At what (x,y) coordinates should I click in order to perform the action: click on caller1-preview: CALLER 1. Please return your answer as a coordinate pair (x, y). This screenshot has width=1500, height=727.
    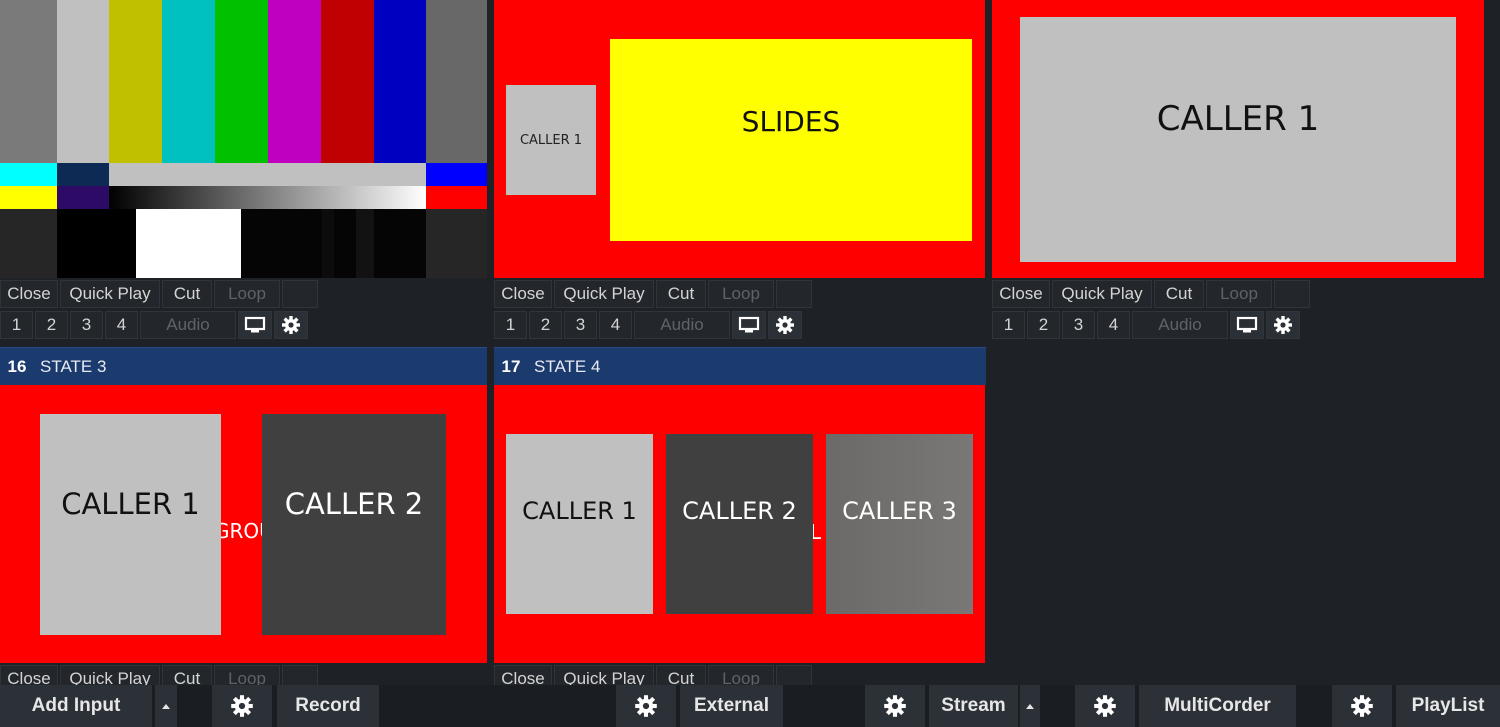
    Looking at the image, I should click on (1238, 139).